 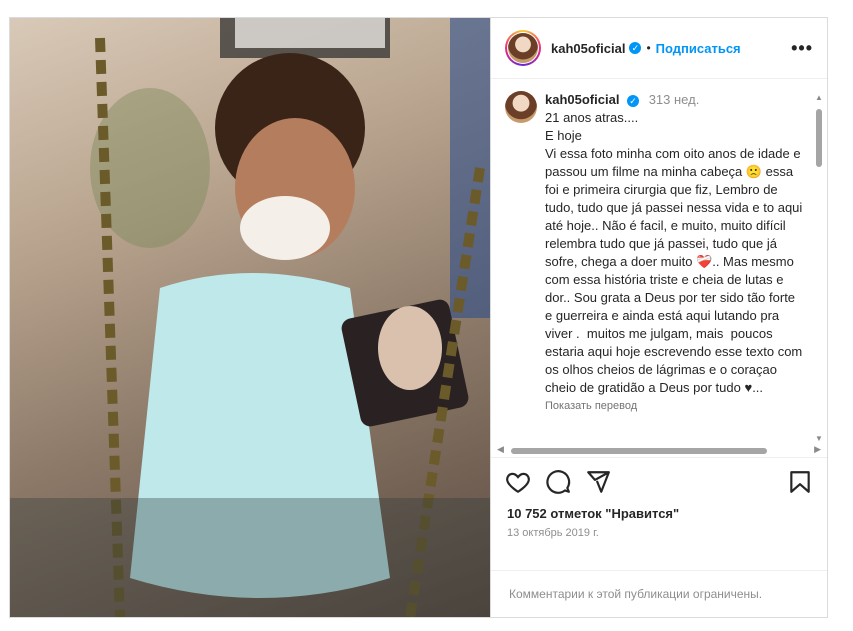 I want to click on share-icon, so click(x=598, y=482).